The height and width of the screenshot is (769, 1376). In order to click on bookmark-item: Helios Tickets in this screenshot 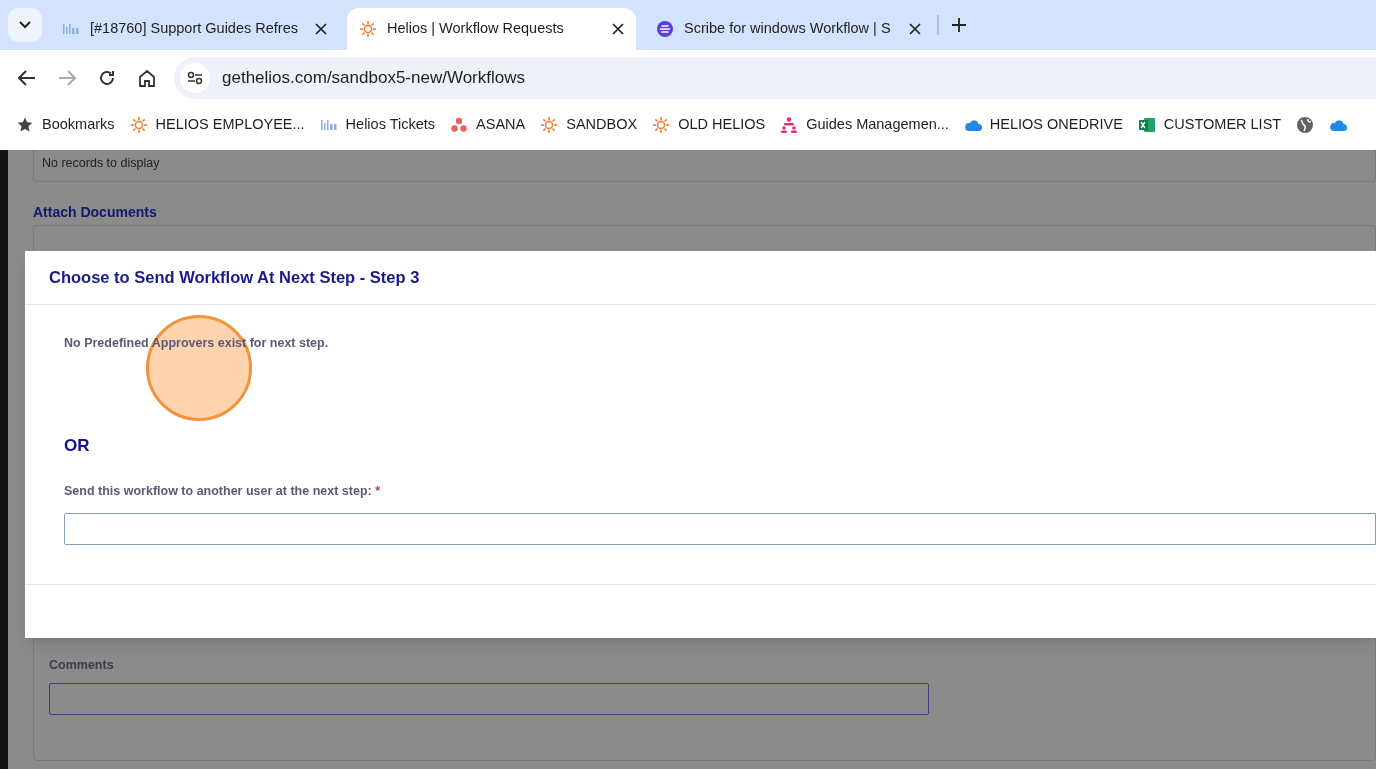, I will do `click(377, 125)`.